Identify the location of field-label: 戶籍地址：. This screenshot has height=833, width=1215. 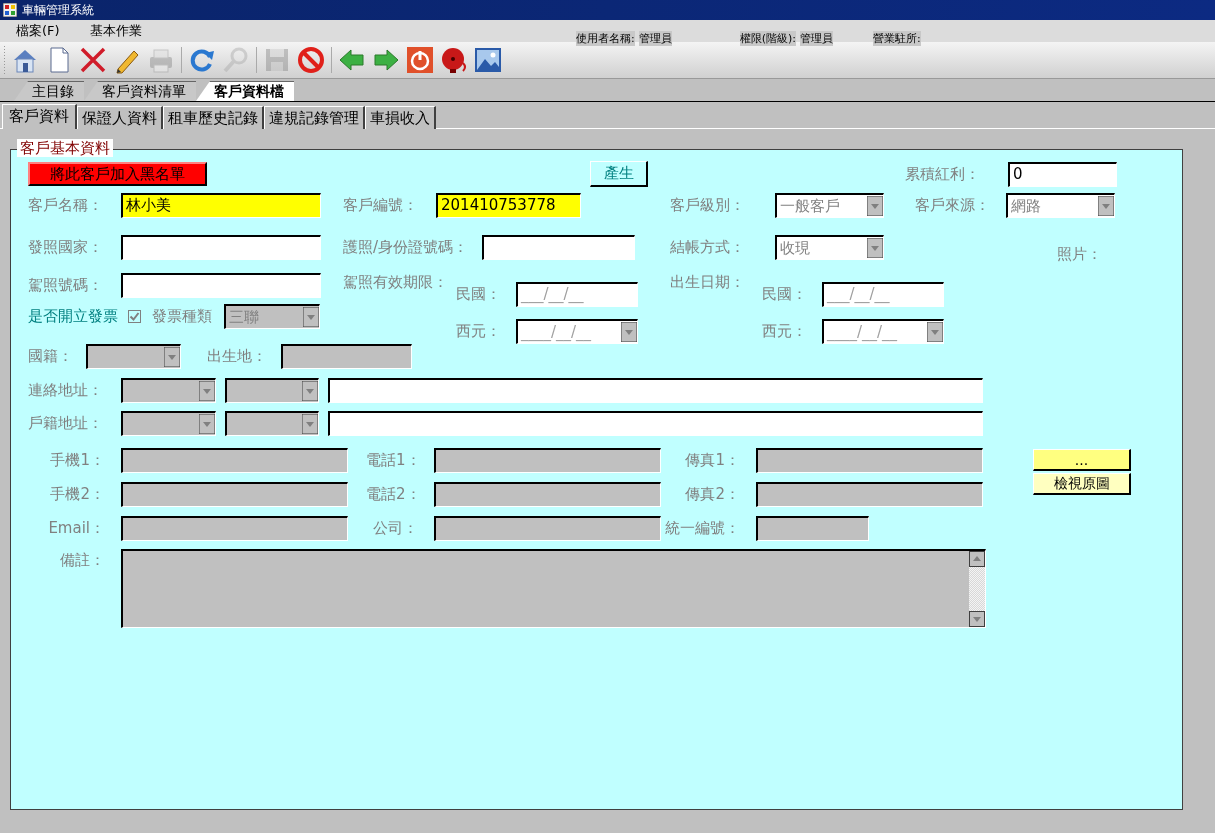
(66, 423).